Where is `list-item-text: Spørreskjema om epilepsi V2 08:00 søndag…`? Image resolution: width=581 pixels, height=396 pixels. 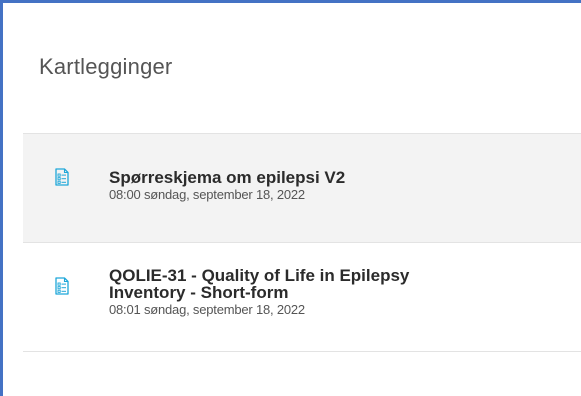
list-item-text: Spørreskjema om epilepsi V2 08:00 søndag… is located at coordinates (339, 185).